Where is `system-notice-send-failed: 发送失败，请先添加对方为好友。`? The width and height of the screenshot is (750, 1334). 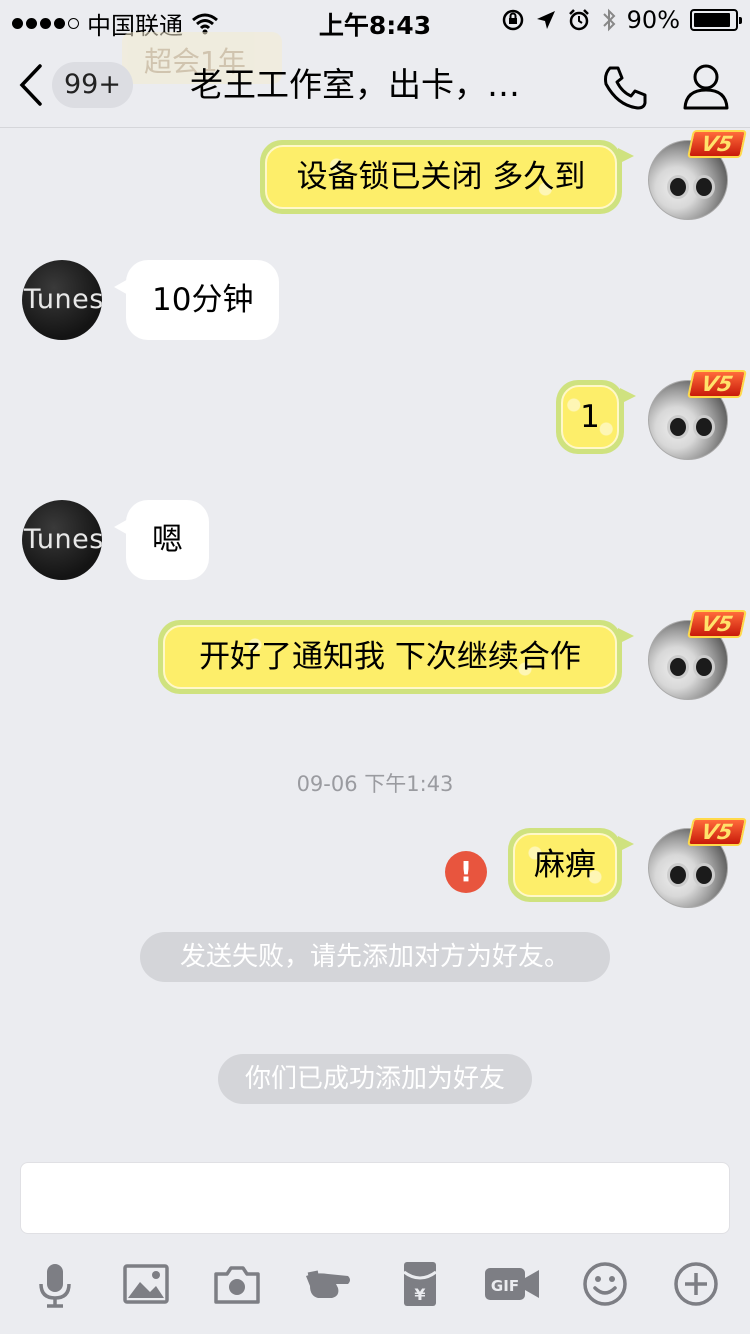
system-notice-send-failed: 发送失败，请先添加对方为好友。 is located at coordinates (375, 957).